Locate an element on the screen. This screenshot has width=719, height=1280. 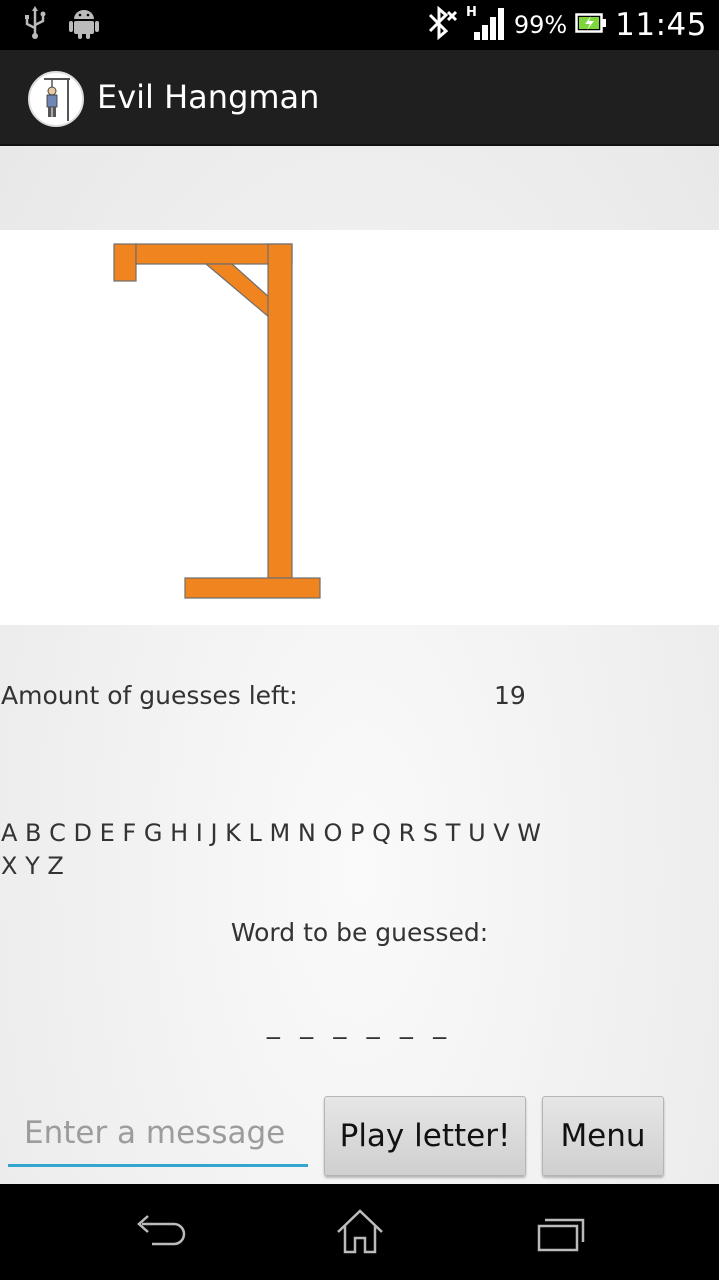
svg-text: H is located at coordinates (471, 12).